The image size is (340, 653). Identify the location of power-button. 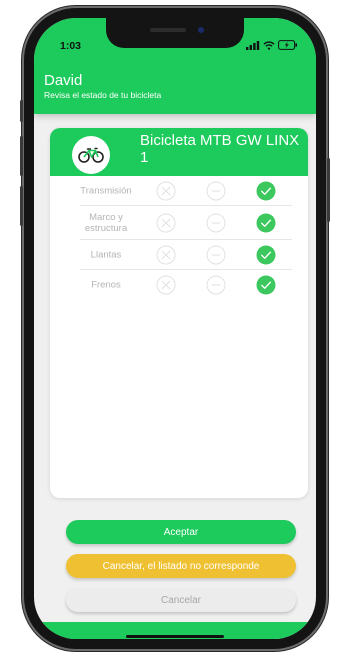
(328, 190).